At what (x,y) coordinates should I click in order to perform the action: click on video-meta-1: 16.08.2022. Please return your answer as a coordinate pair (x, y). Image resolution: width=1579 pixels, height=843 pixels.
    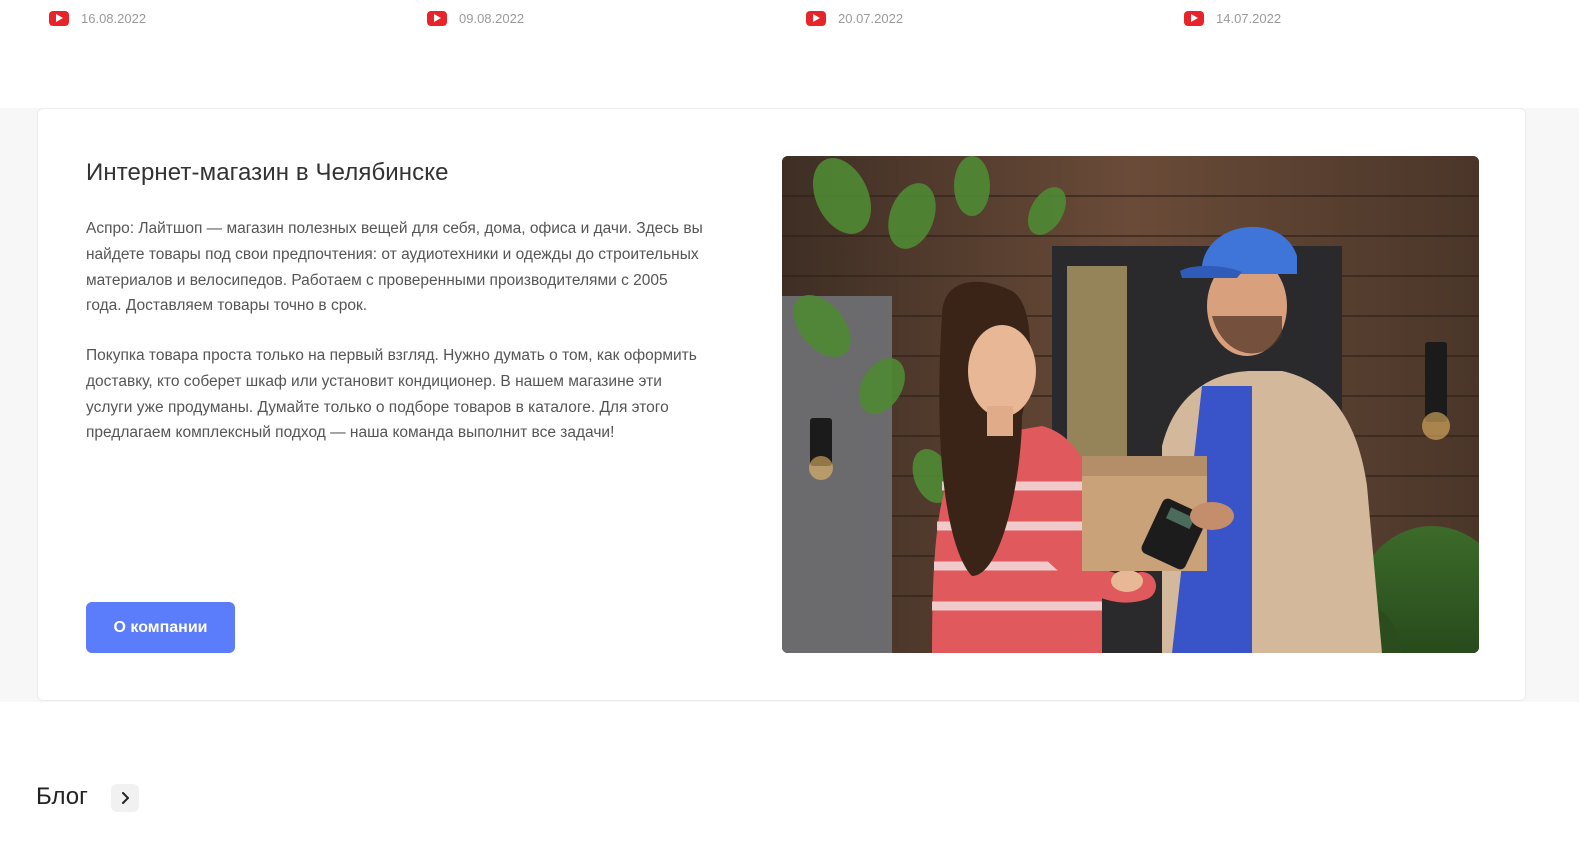
    Looking at the image, I should click on (97, 18).